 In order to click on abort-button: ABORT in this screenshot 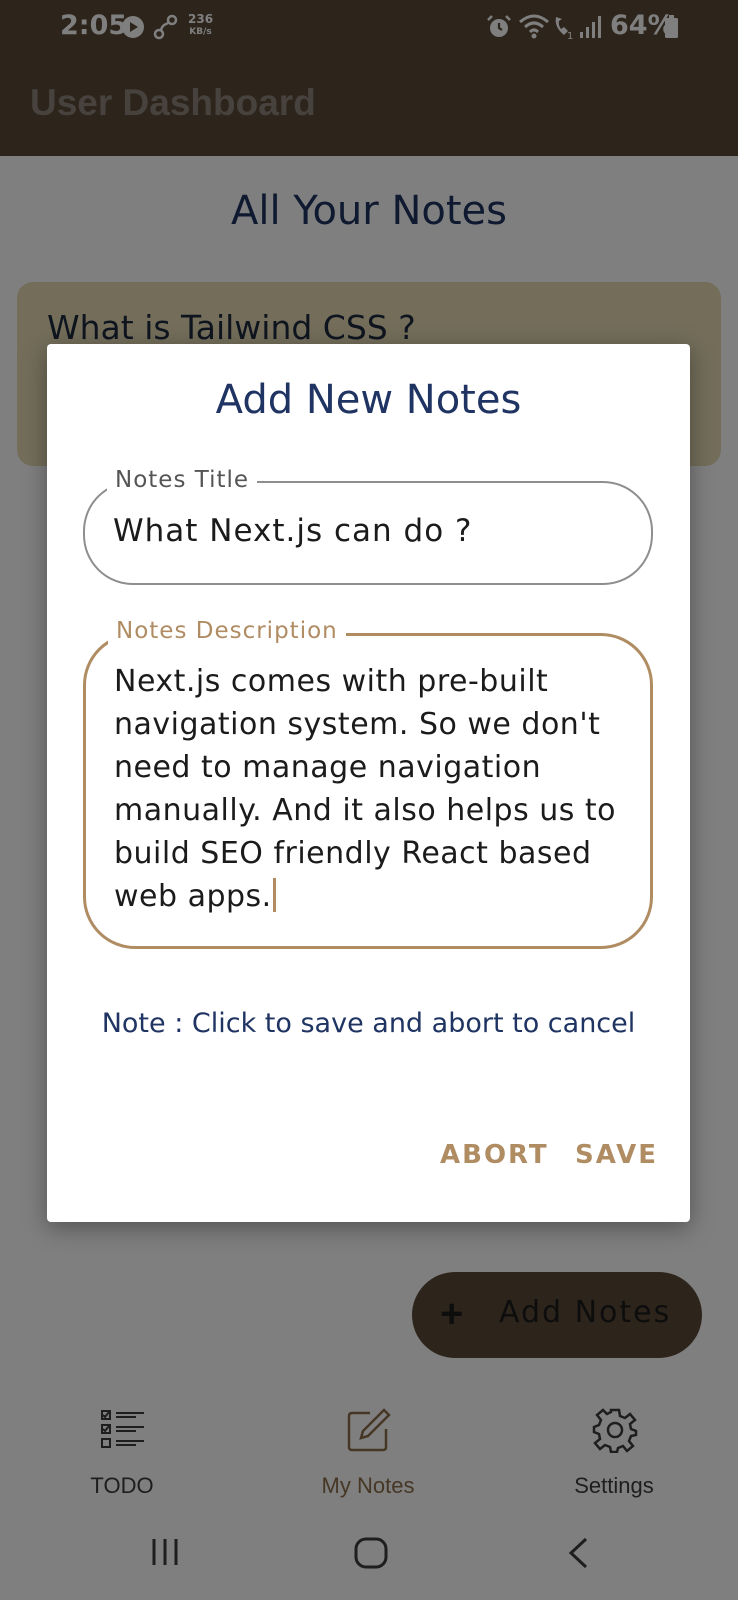, I will do `click(494, 1155)`.